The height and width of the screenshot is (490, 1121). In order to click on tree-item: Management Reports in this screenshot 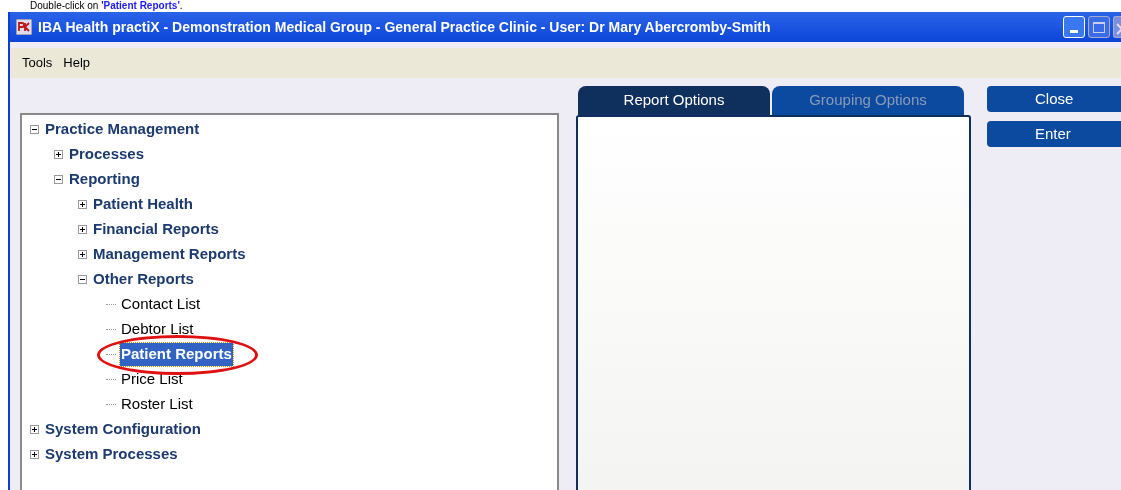, I will do `click(169, 254)`.